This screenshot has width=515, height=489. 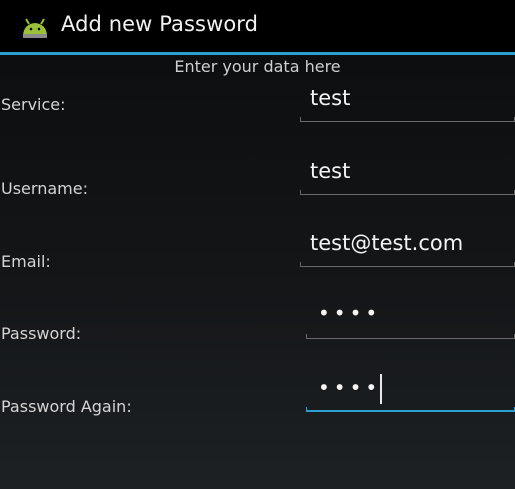 What do you see at coordinates (257, 66) in the screenshot?
I see `form-subtitle: Enter your data here` at bounding box center [257, 66].